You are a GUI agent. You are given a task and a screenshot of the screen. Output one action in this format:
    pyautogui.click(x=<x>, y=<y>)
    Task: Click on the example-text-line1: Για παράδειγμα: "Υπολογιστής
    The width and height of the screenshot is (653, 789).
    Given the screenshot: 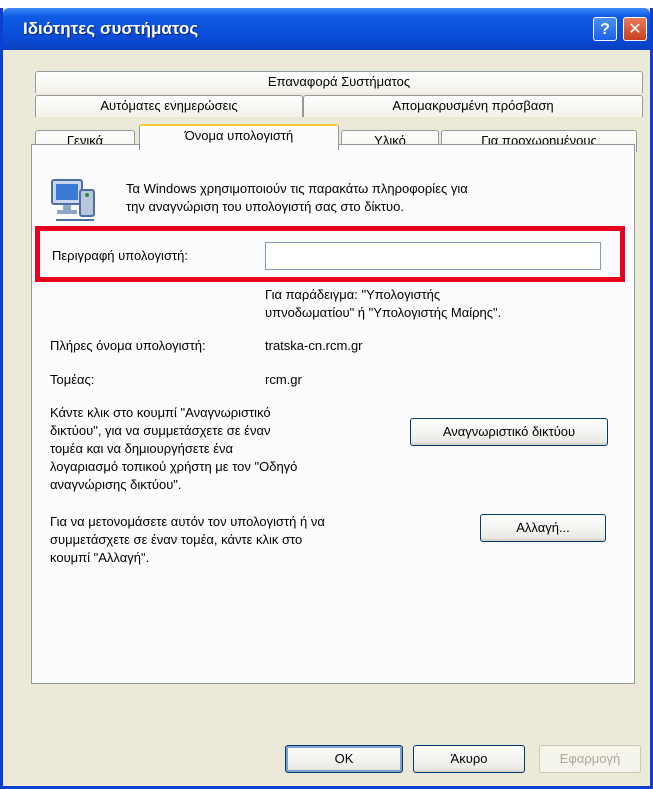 What is the action you would take?
    pyautogui.click(x=353, y=294)
    